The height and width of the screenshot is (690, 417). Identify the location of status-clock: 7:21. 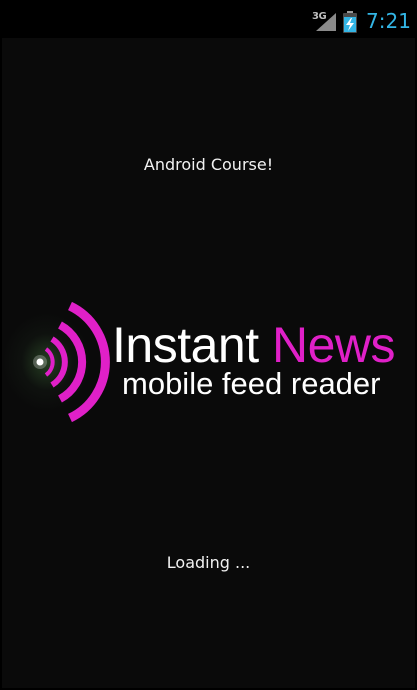
(388, 21).